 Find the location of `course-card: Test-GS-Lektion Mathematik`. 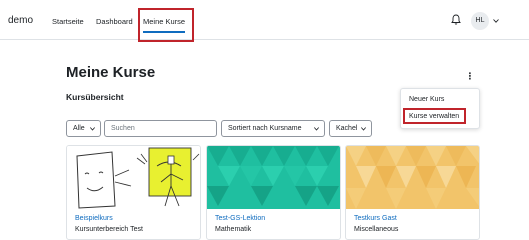

course-card: Test-GS-Lektion Mathematik is located at coordinates (273, 192).